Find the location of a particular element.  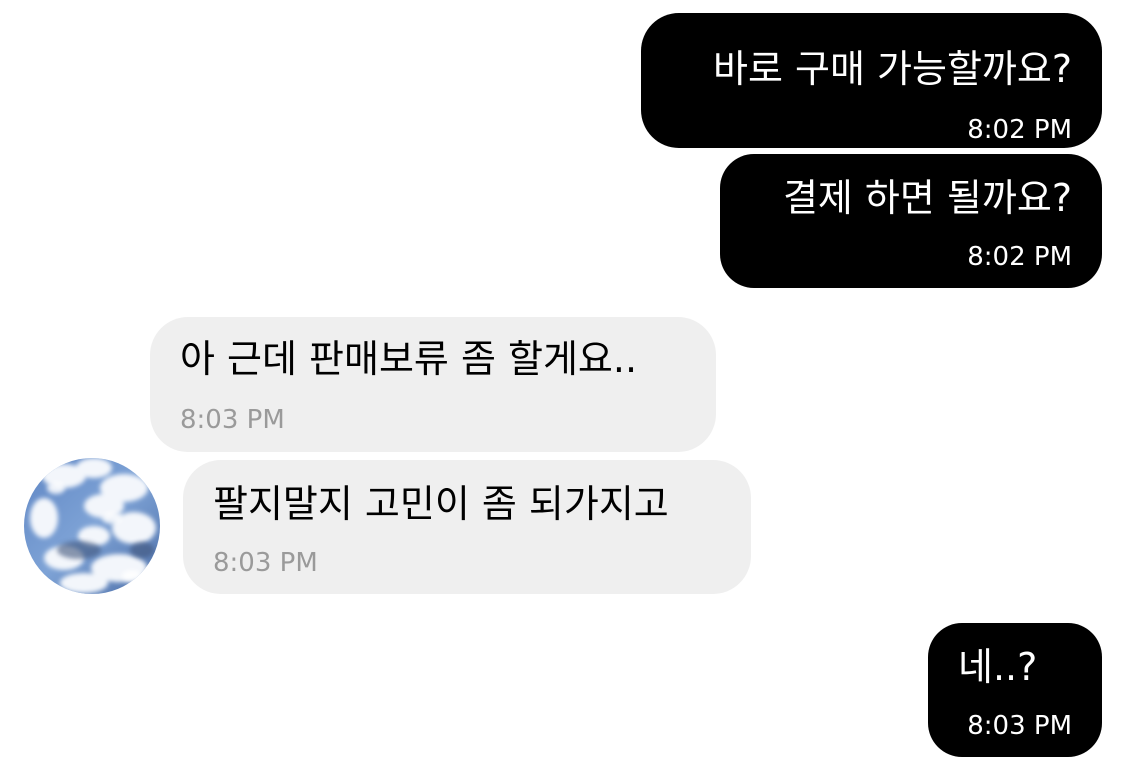

message-bubble-sent: 결제 하면 될까요? 8:02 PM is located at coordinates (911, 221).